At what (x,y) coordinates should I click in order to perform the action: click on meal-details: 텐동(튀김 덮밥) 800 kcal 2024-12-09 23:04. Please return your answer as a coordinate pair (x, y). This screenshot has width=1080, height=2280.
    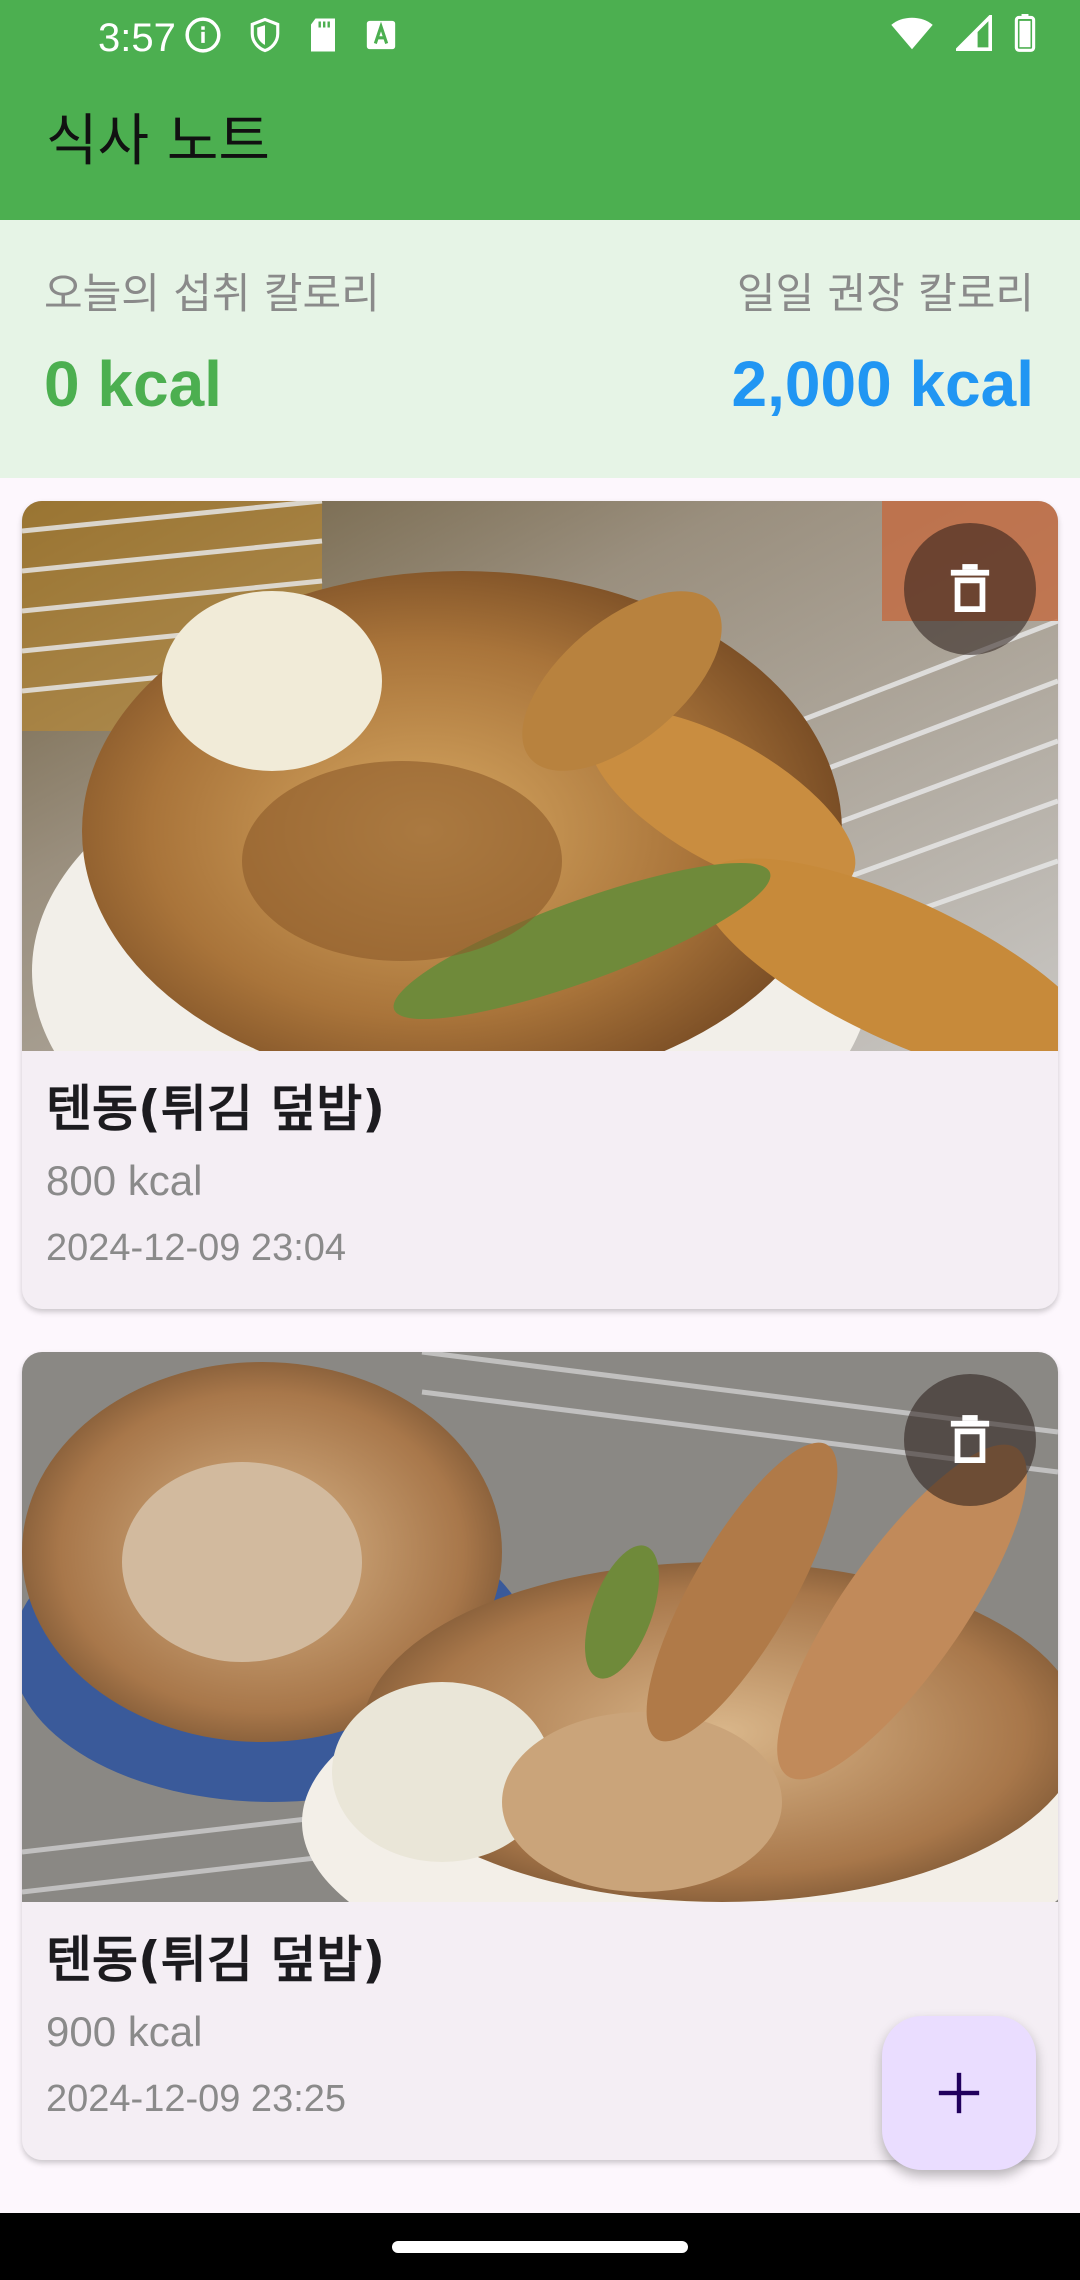
    Looking at the image, I should click on (540, 1174).